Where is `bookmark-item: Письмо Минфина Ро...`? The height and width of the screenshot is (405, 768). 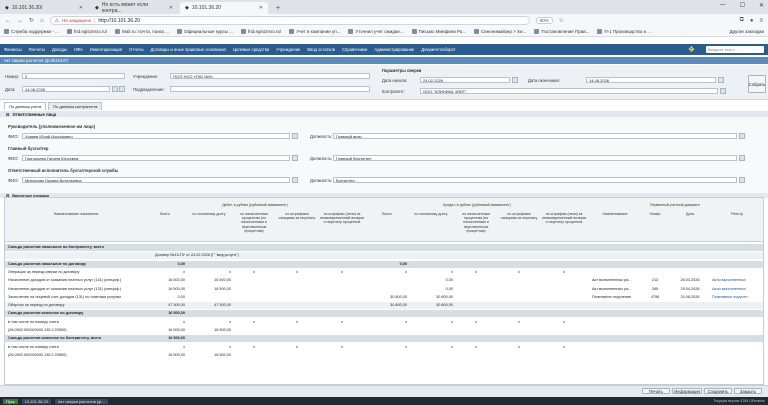 bookmark-item: Письмо Минфина Ро... is located at coordinates (438, 32).